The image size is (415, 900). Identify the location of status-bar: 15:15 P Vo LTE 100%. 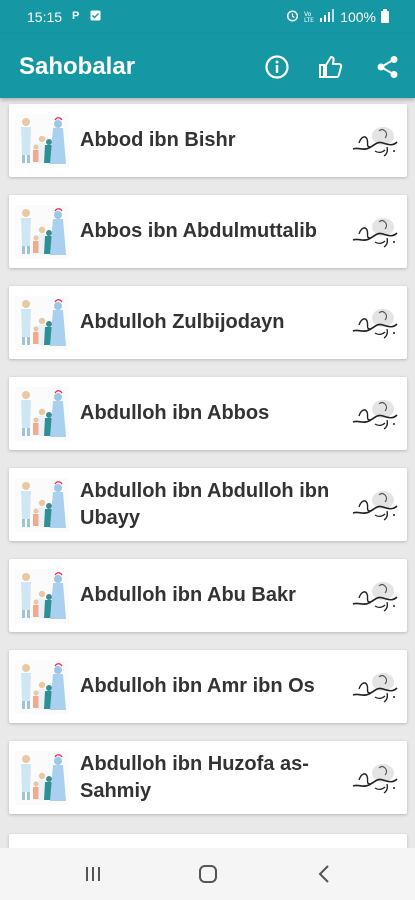
(207, 17).